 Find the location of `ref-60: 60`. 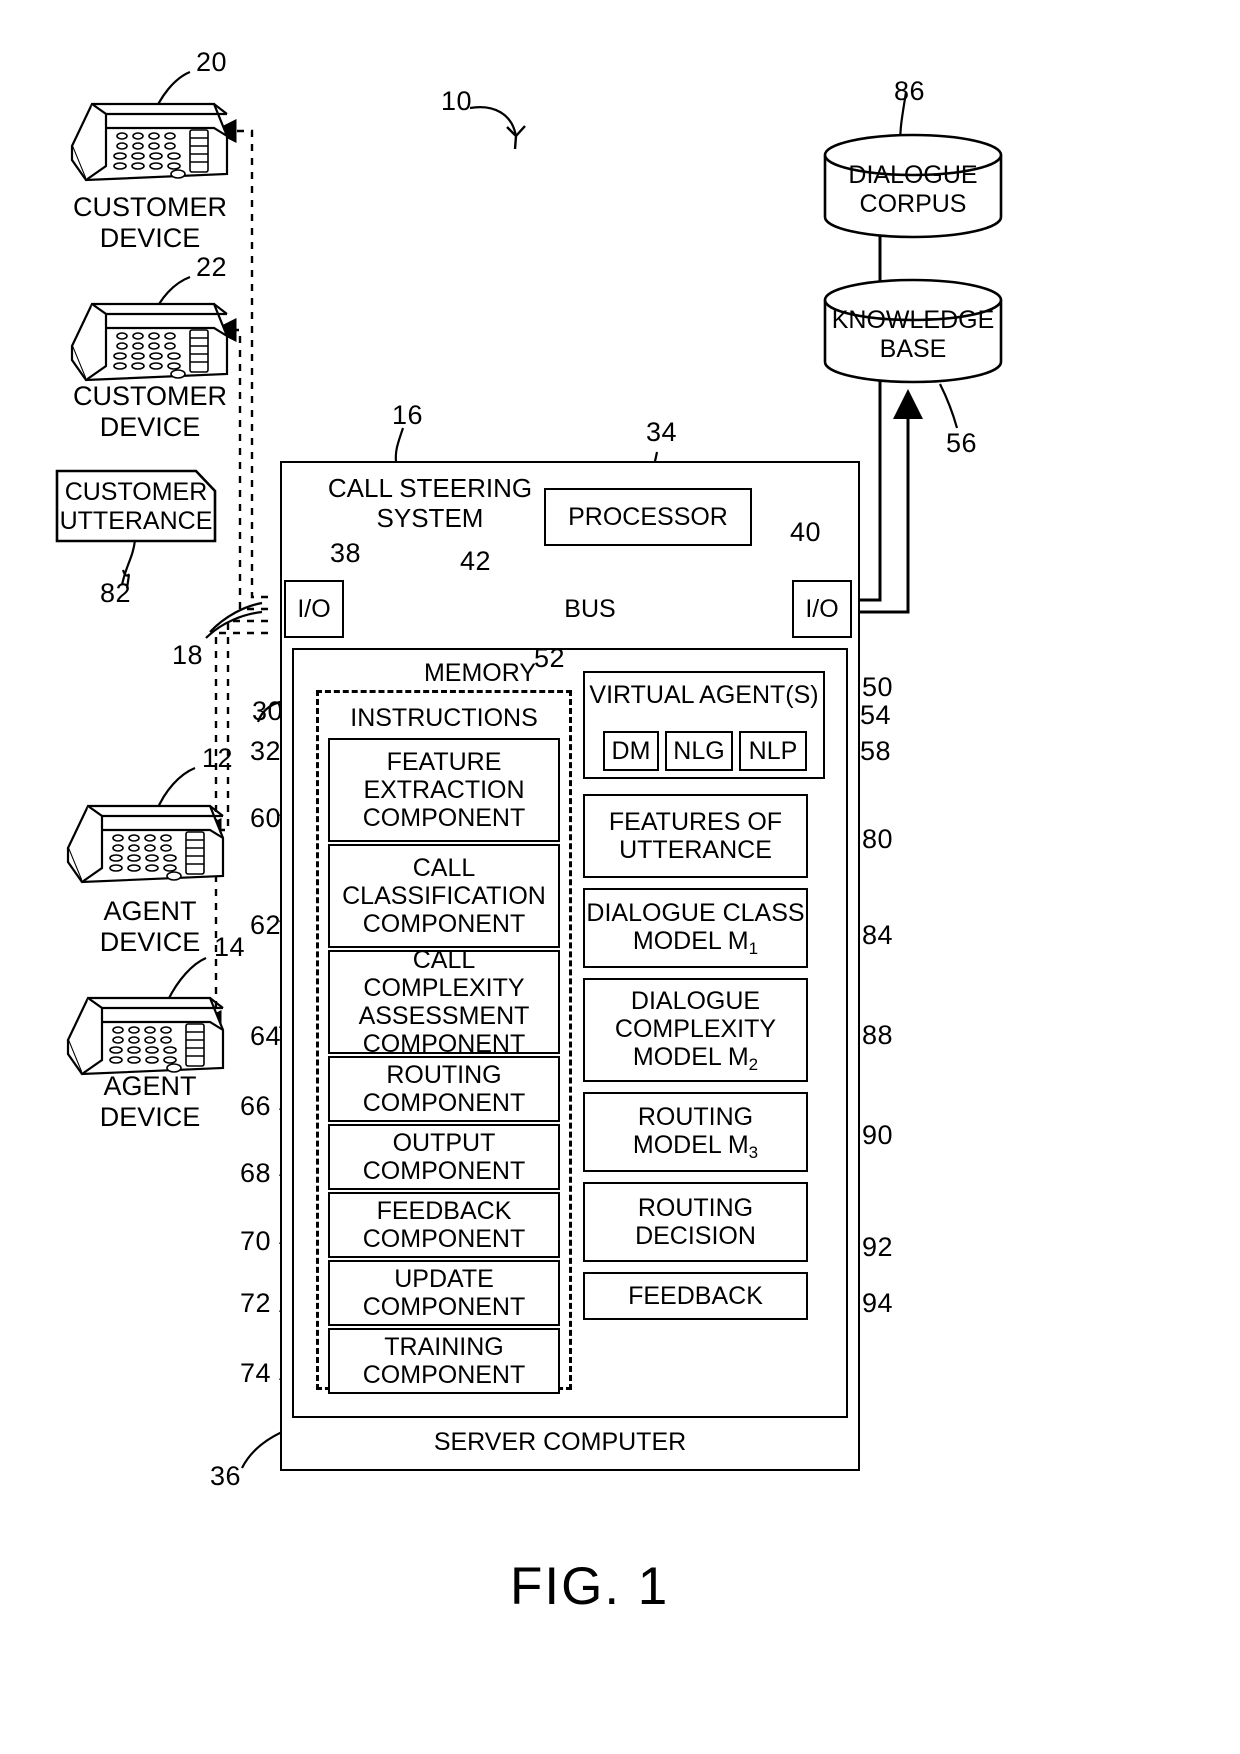

ref-60: 60 is located at coordinates (266, 818).